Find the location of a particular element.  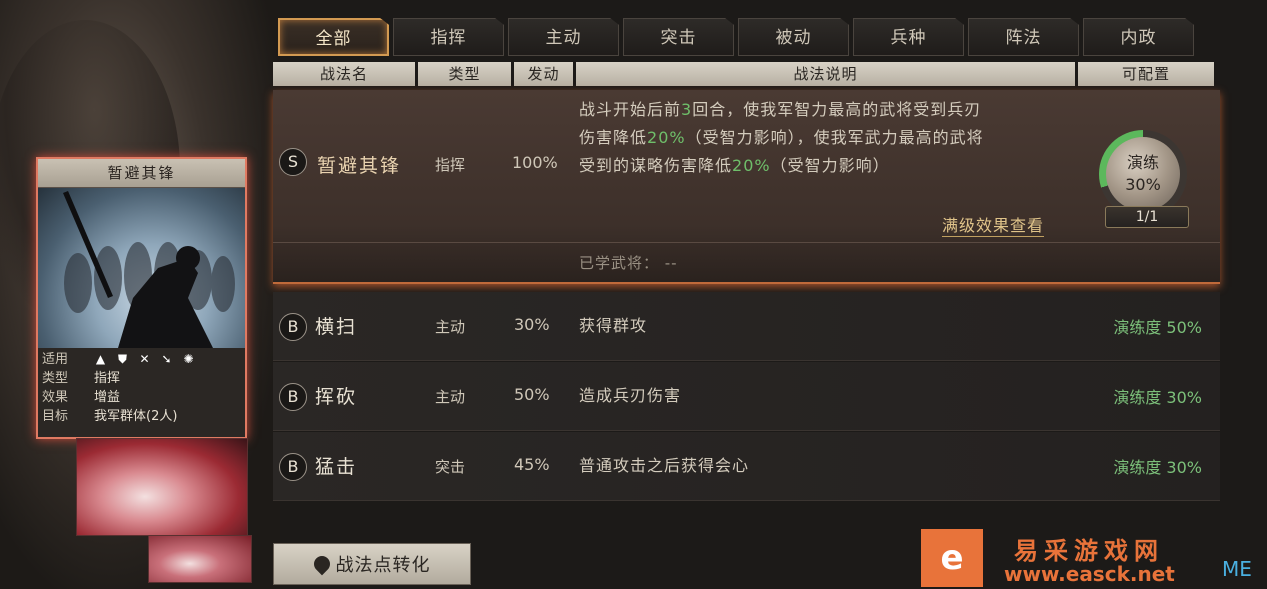

skill-point-convert-button: 战法点转化 is located at coordinates (372, 564).